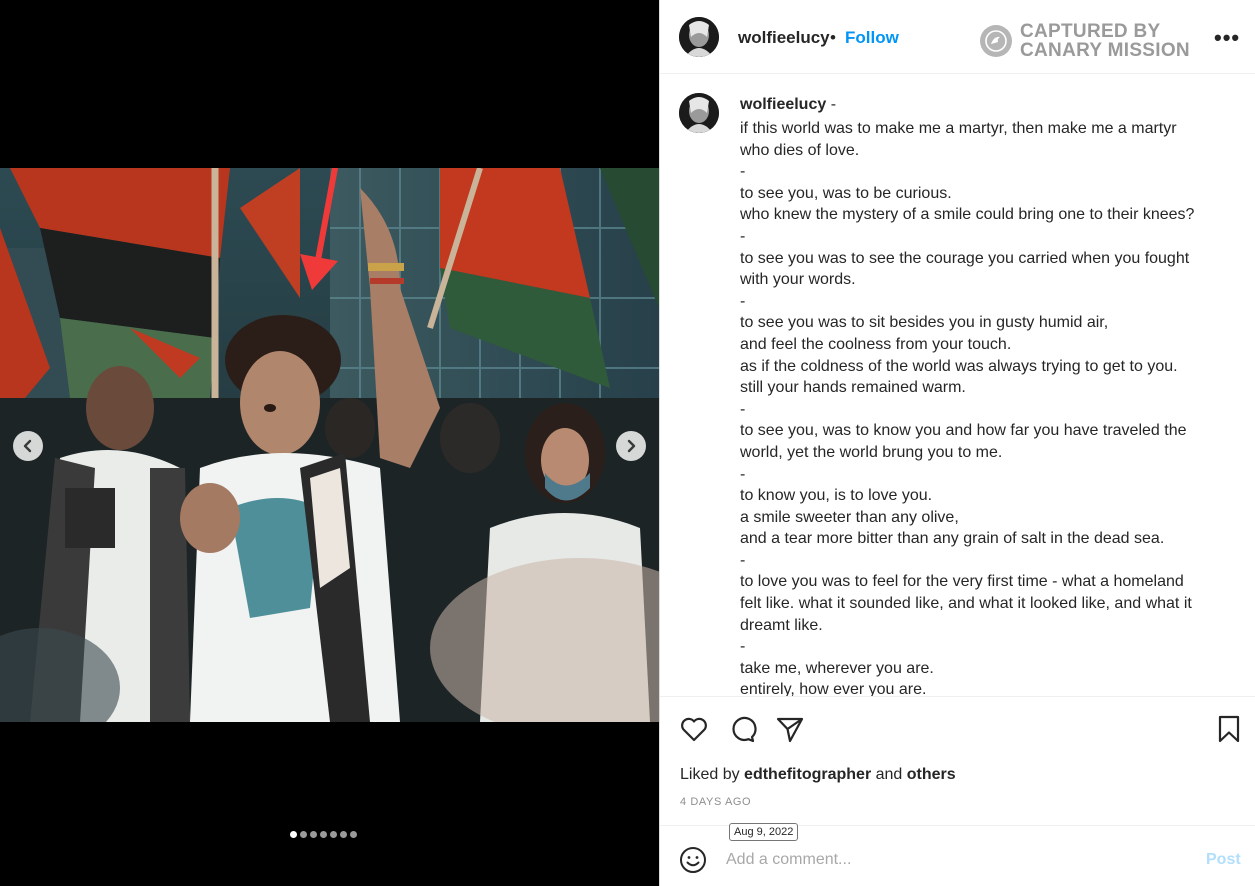  What do you see at coordinates (849, 517) in the screenshot?
I see `caption-line: a smile sweeter than any olive,` at bounding box center [849, 517].